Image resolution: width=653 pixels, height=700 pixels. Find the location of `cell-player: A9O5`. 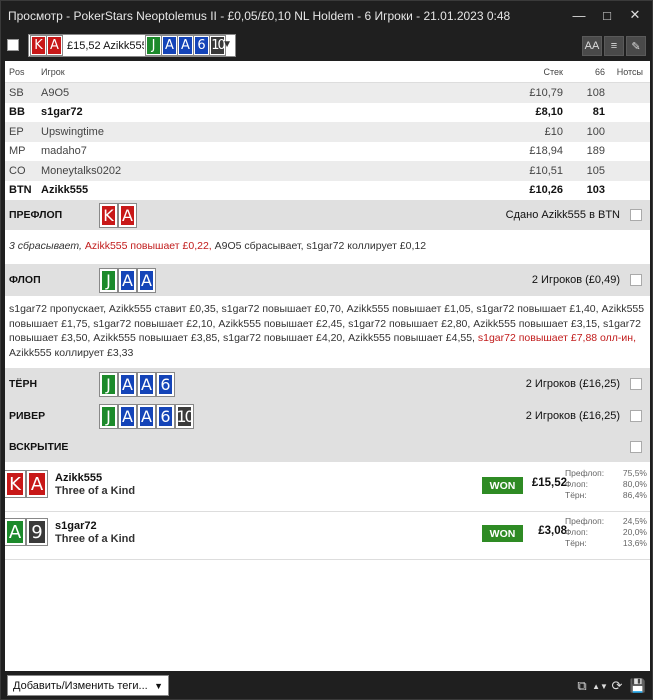

cell-player: A9O5 is located at coordinates (55, 92).